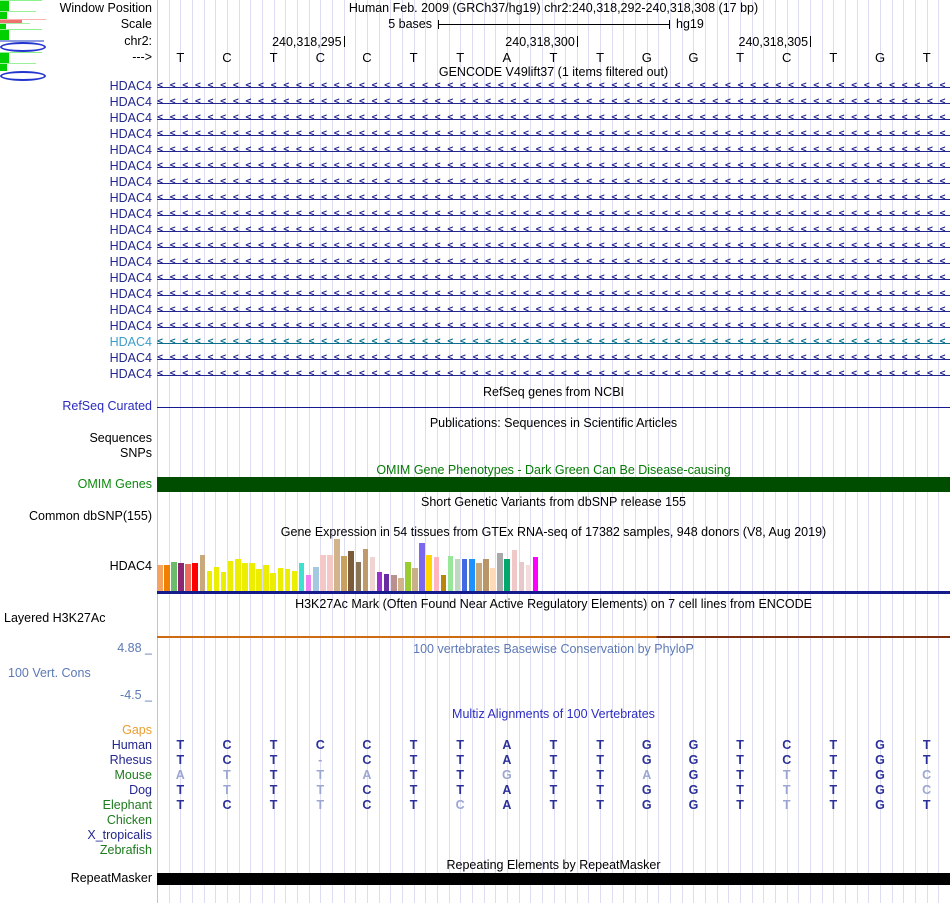 Image resolution: width=950 pixels, height=903 pixels. What do you see at coordinates (553, 484) in the screenshot?
I see `omim-gene-bar` at bounding box center [553, 484].